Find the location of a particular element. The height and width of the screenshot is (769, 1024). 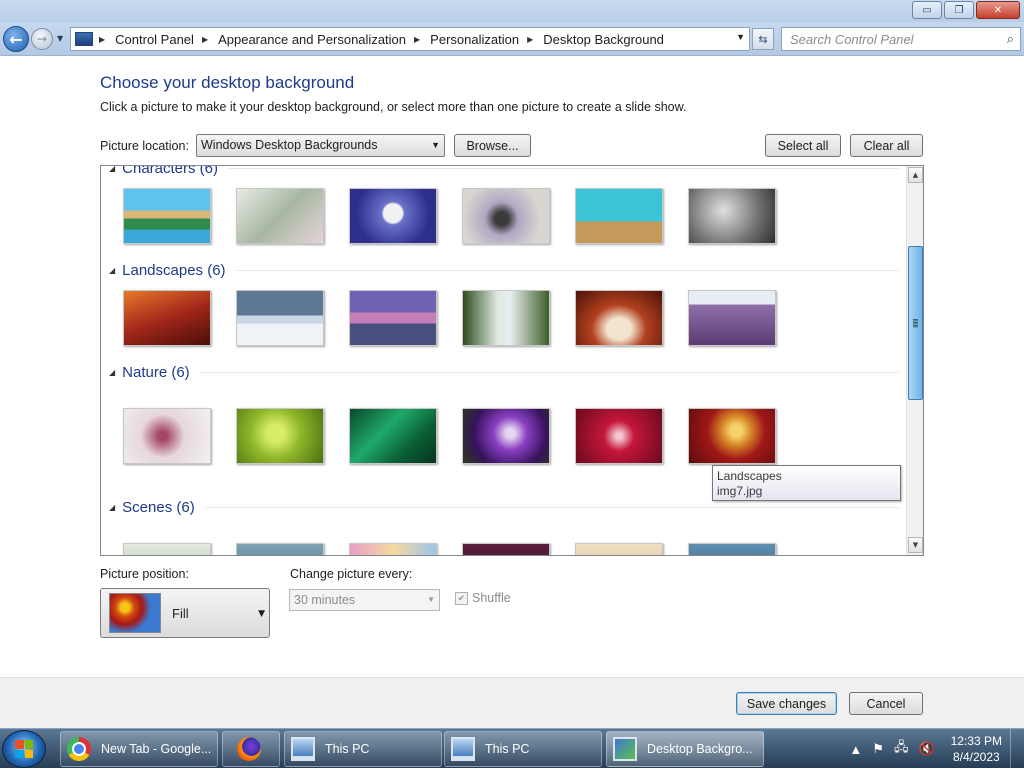

group-divider is located at coordinates (549, 372).